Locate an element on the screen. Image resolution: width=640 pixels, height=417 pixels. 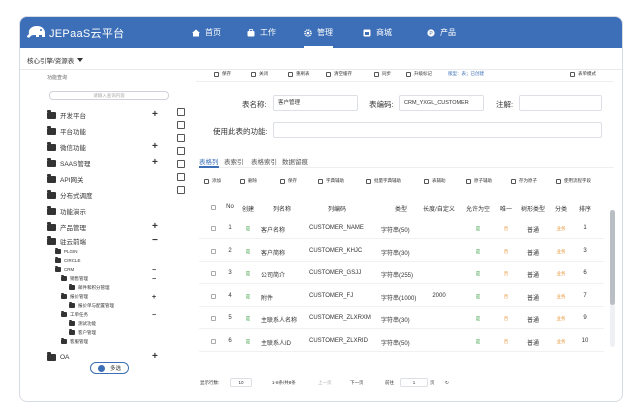
cell-no: 5 is located at coordinates (229, 318).